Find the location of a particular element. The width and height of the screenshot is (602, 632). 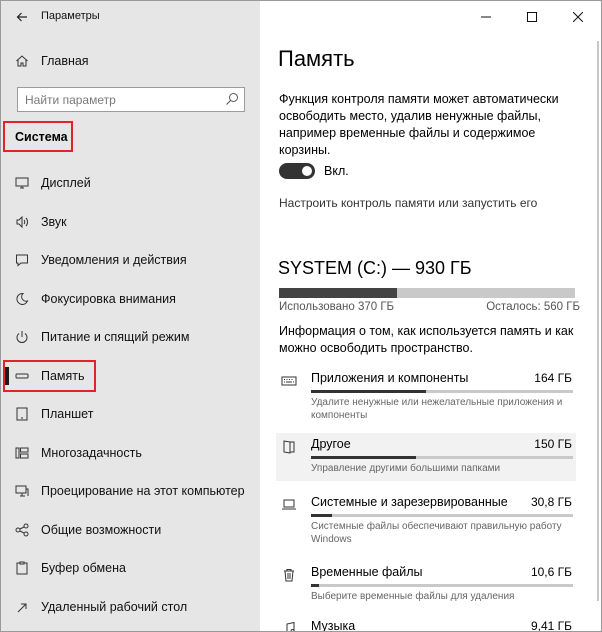

tablet-icon is located at coordinates (22, 414).